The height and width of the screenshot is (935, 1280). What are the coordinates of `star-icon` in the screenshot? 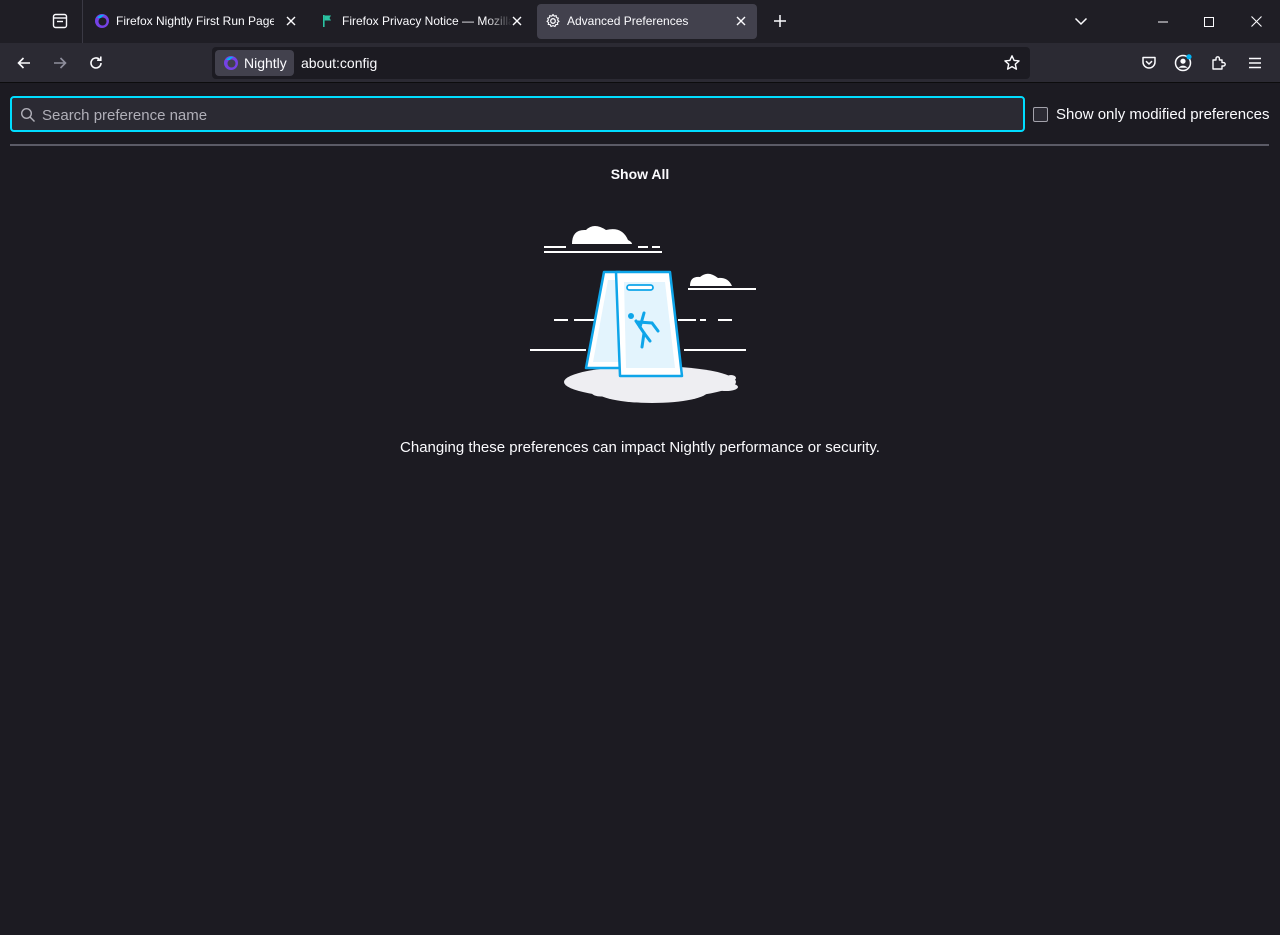 It's located at (1012, 63).